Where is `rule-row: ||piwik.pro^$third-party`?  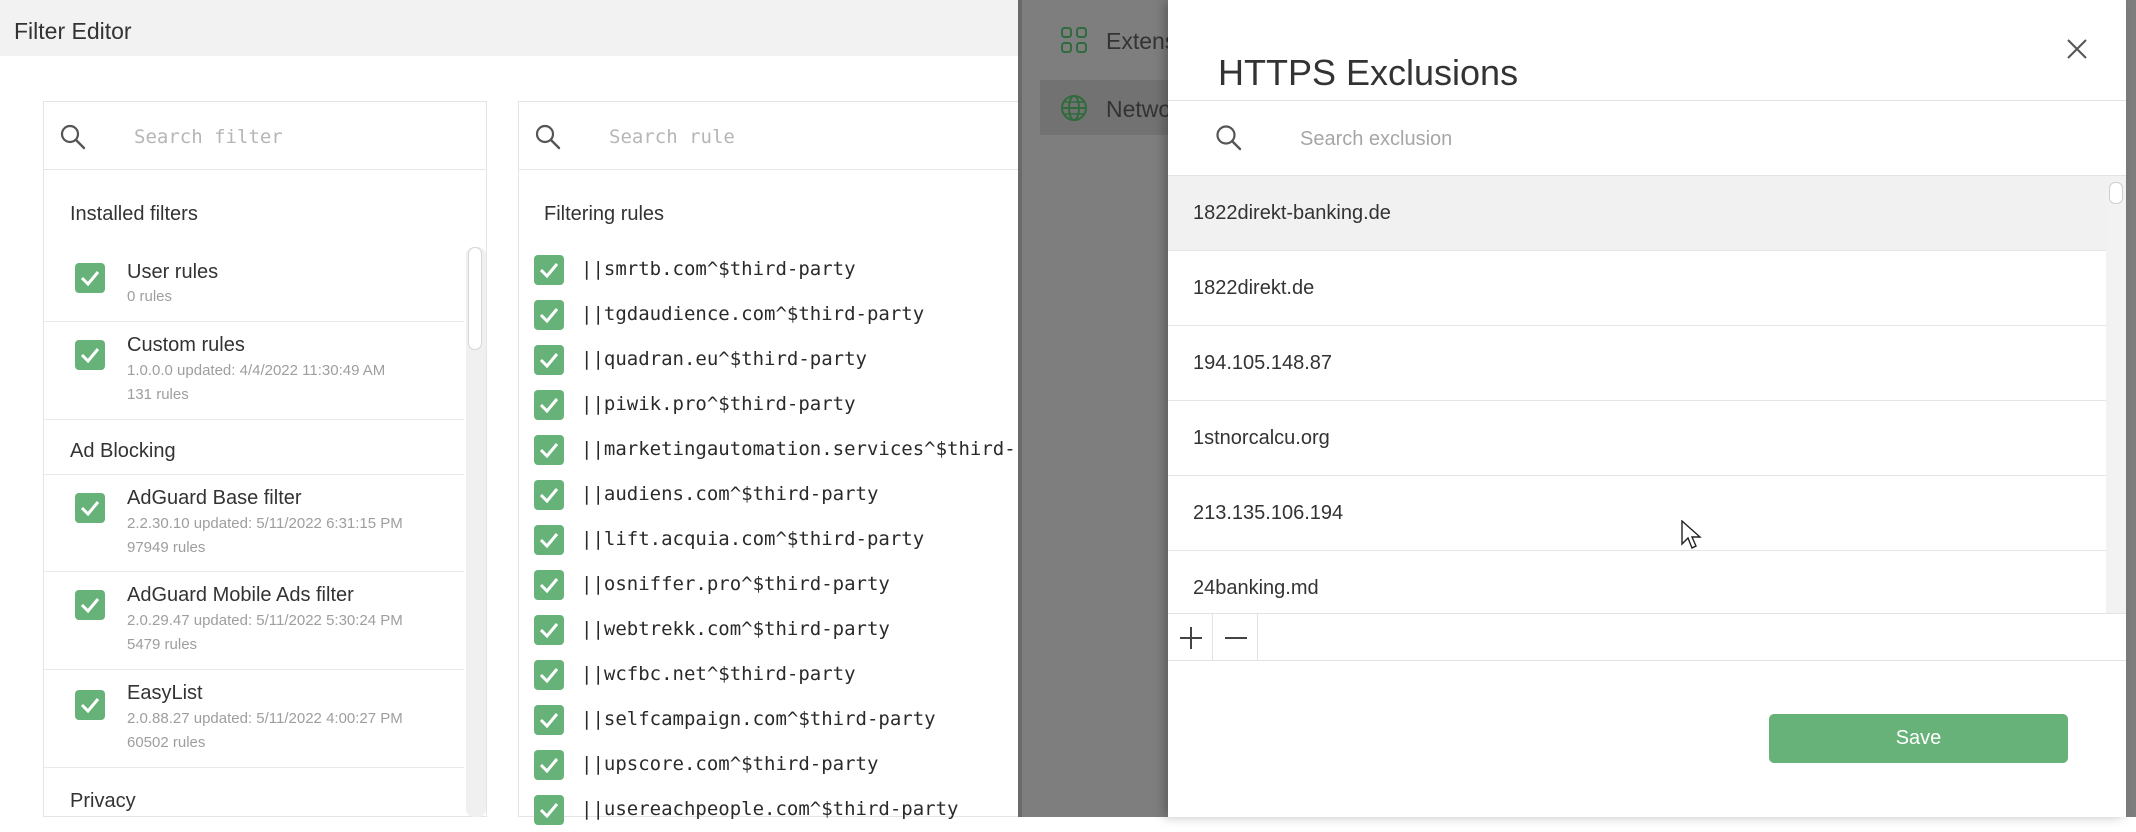
rule-row: ||piwik.pro^$third-party is located at coordinates (794, 404).